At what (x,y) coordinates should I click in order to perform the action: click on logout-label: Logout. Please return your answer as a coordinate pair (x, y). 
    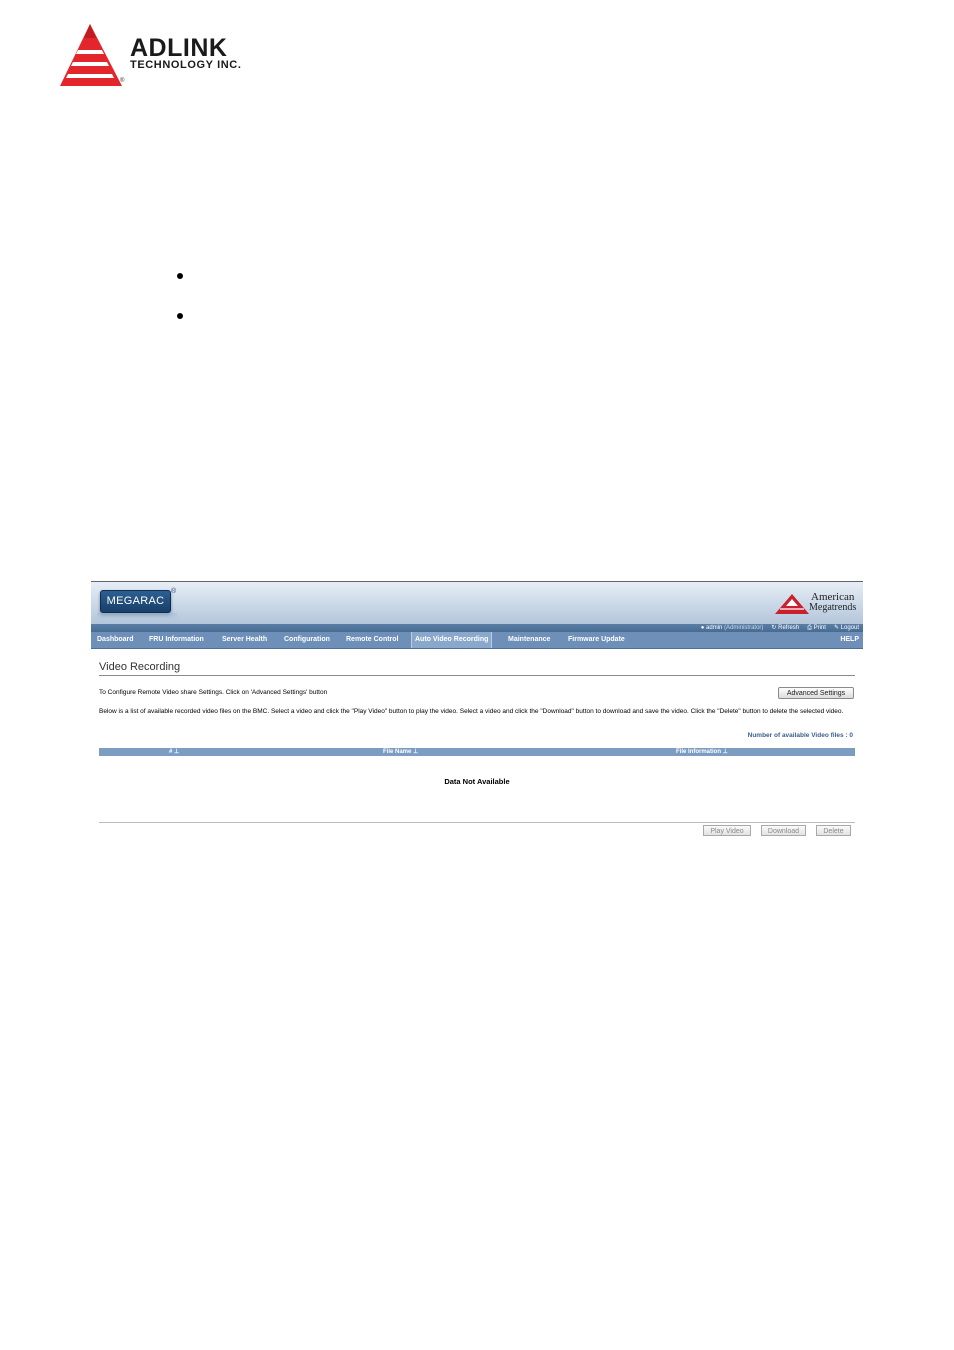
    Looking at the image, I should click on (849, 628).